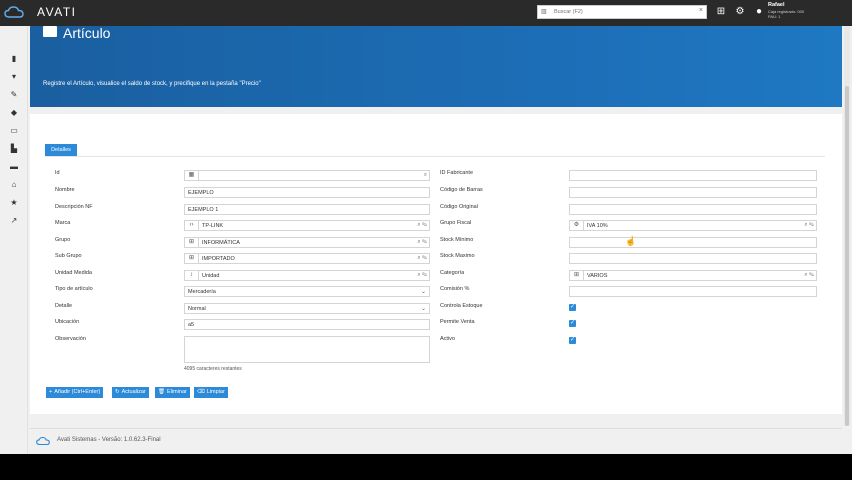 The height and width of the screenshot is (480, 852). What do you see at coordinates (14, 167) in the screenshot?
I see `truck-icon: ▬` at bounding box center [14, 167].